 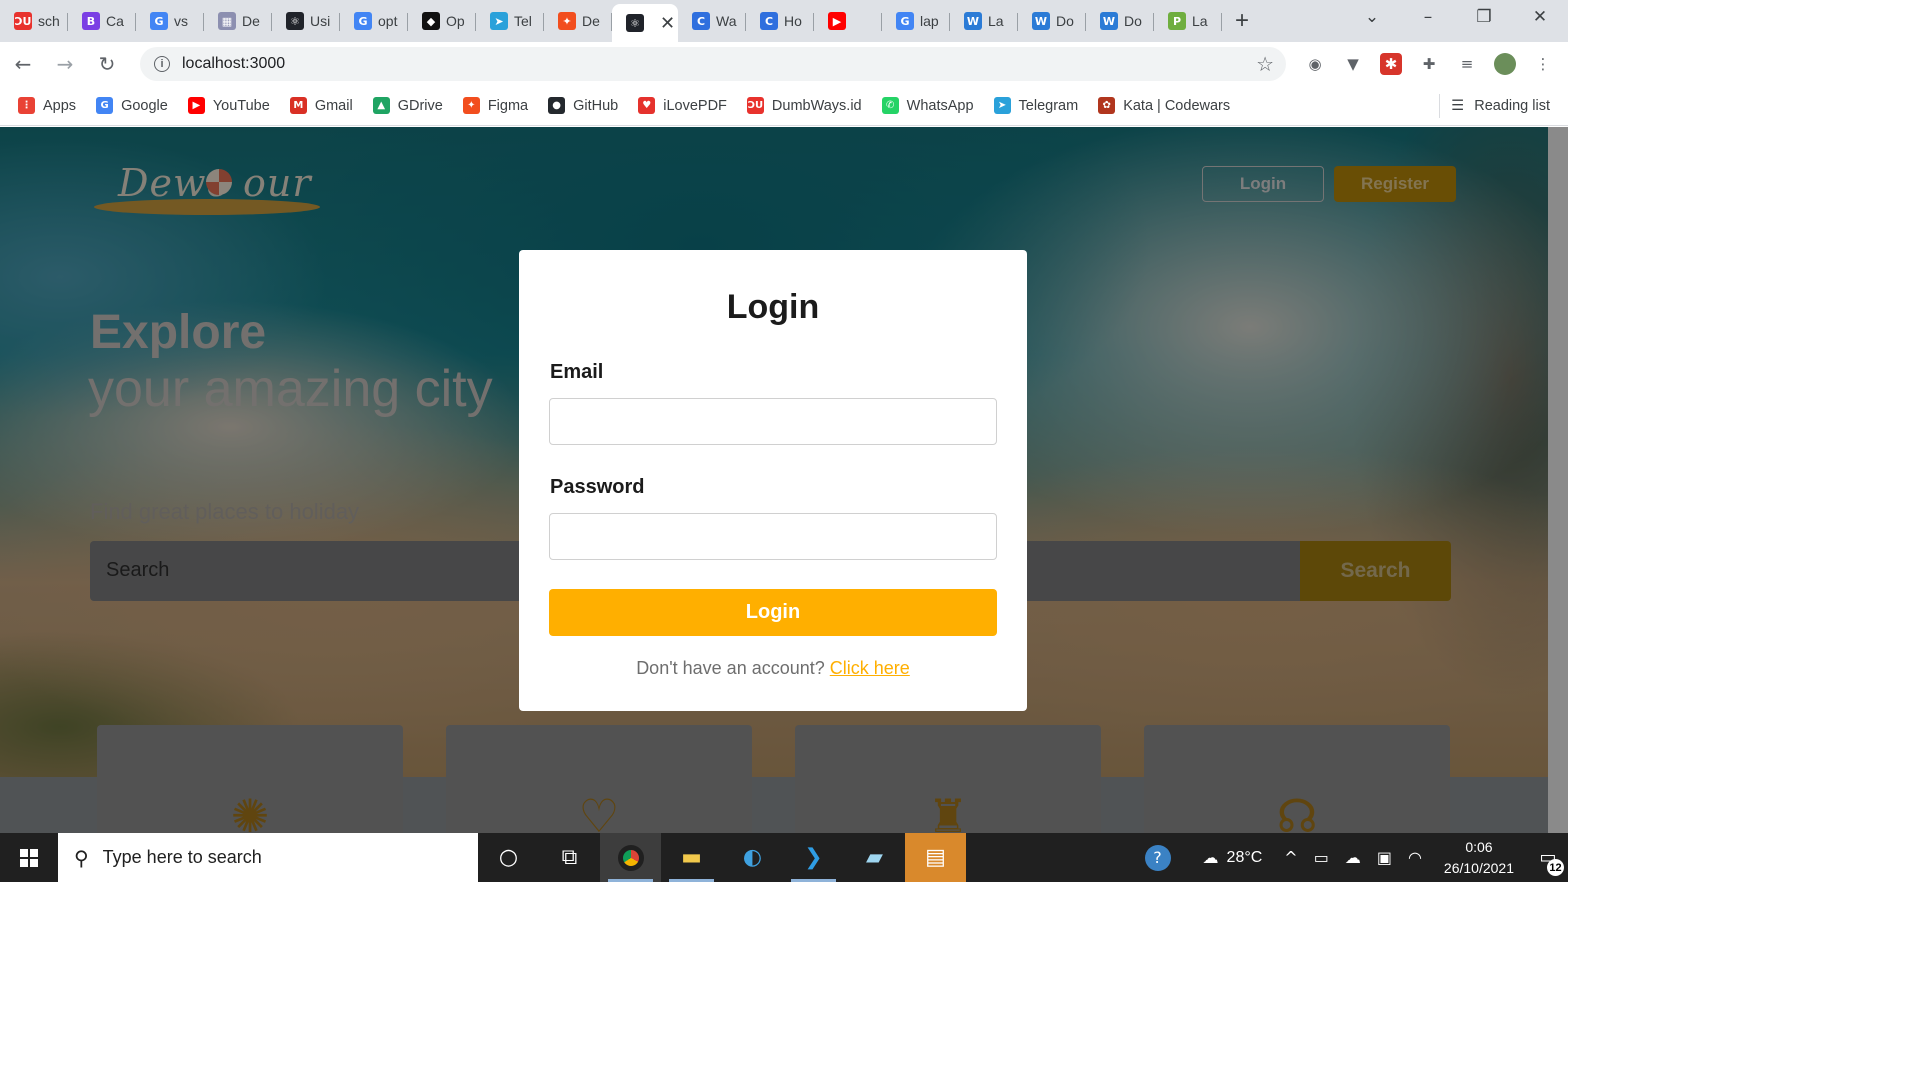 I want to click on help-icon: ?, so click(x=1157, y=857).